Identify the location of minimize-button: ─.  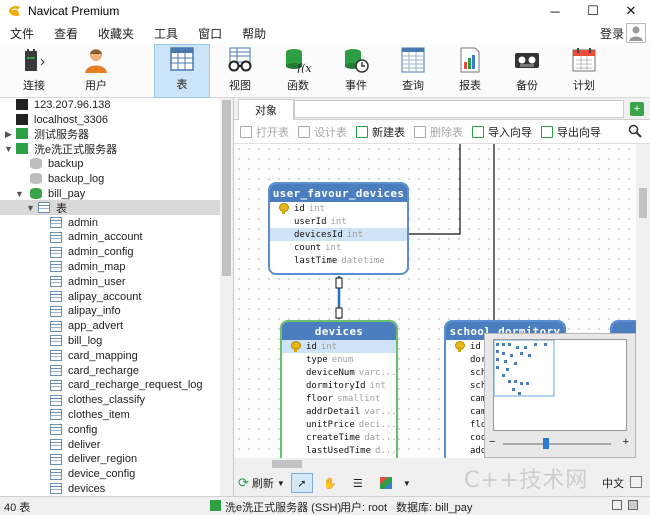
(555, 11).